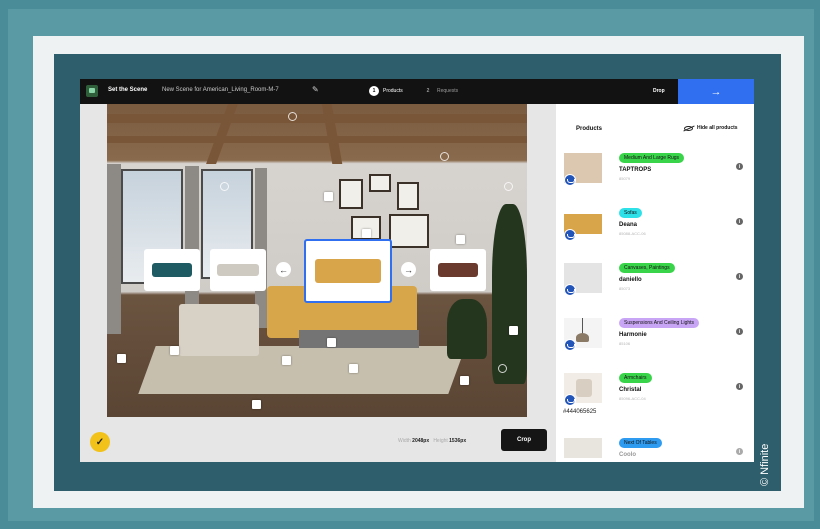  What do you see at coordinates (128, 90) in the screenshot?
I see `app-title: Set the Scene` at bounding box center [128, 90].